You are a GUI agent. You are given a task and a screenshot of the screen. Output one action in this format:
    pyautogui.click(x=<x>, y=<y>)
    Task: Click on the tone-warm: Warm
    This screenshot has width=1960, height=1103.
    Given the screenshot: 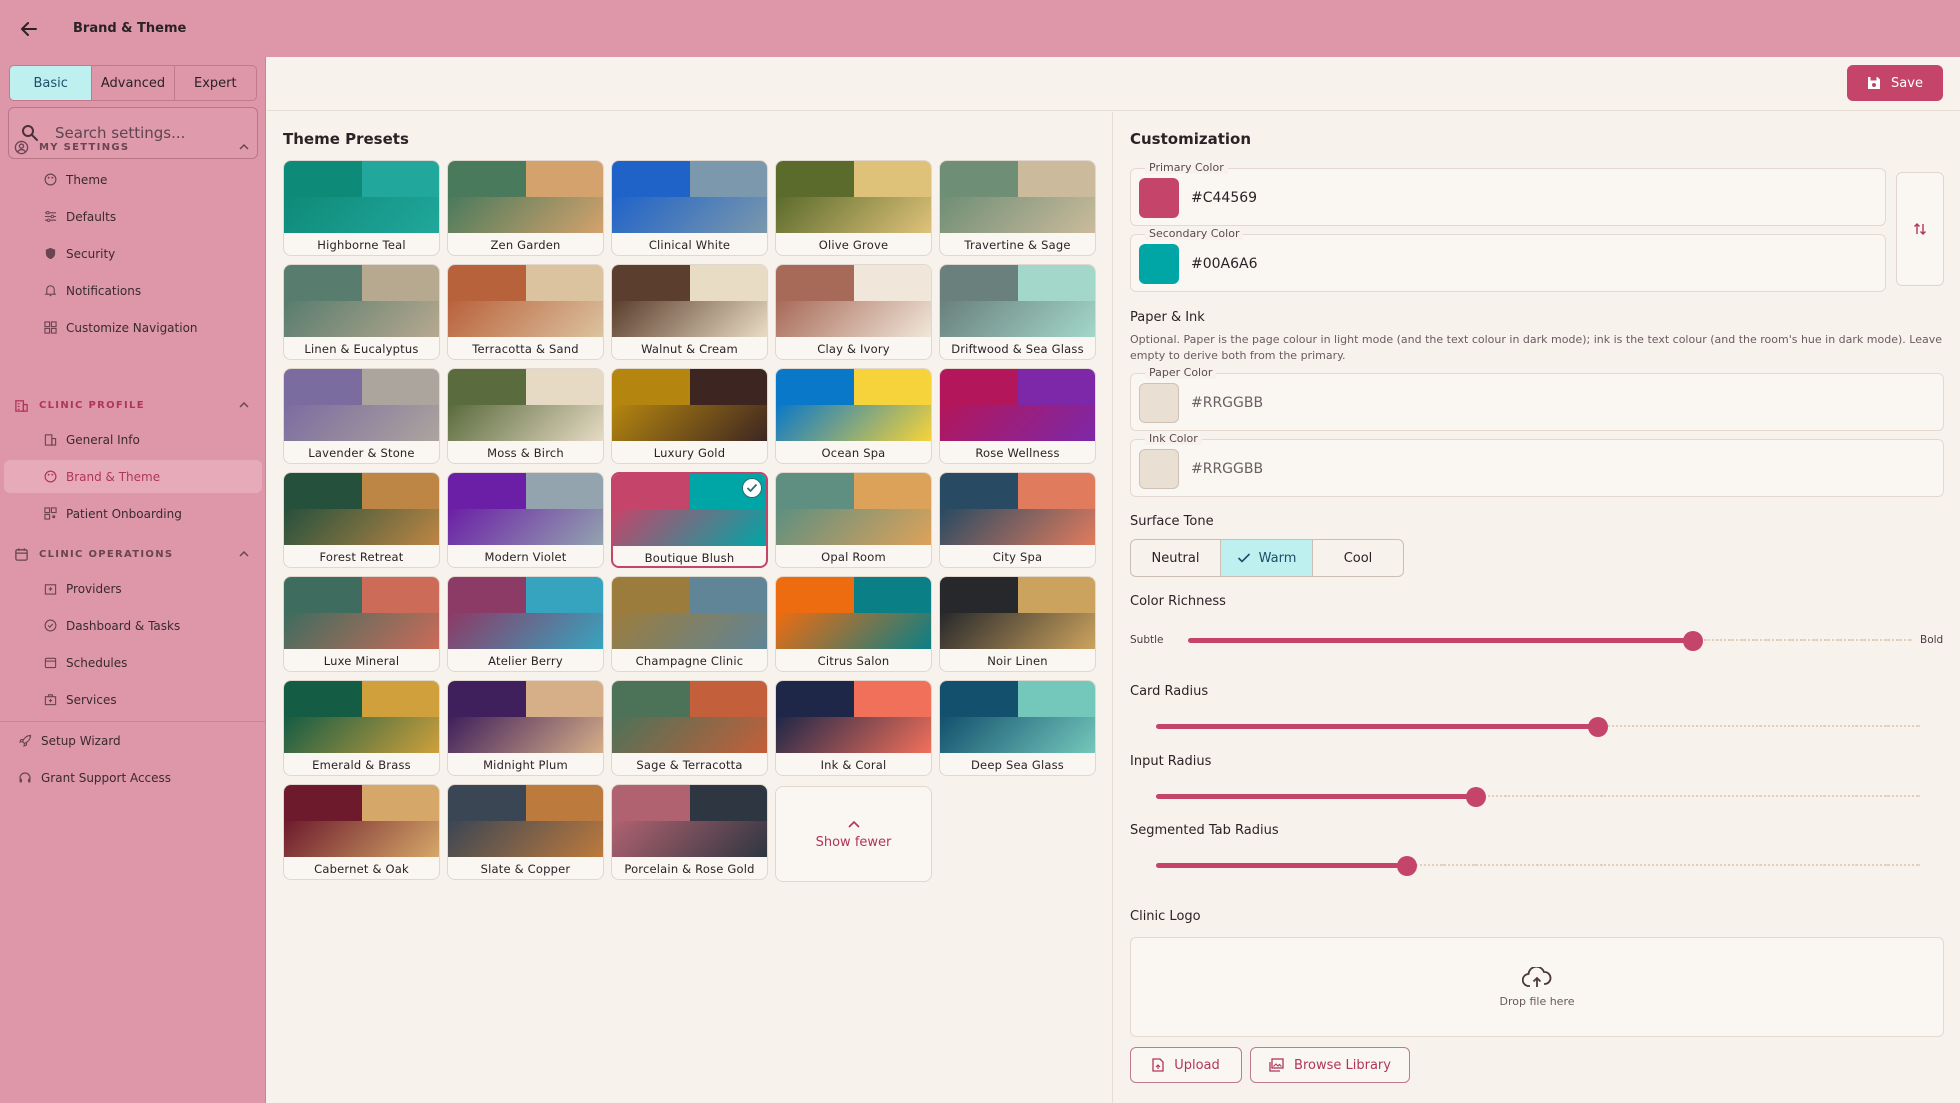 What is the action you would take?
    pyautogui.click(x=1267, y=558)
    